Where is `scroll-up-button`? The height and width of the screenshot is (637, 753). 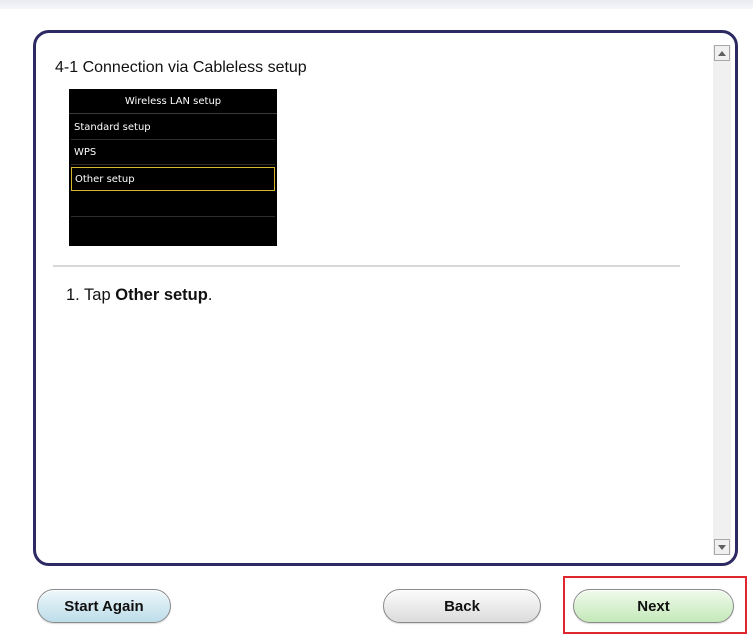 scroll-up-button is located at coordinates (722, 53).